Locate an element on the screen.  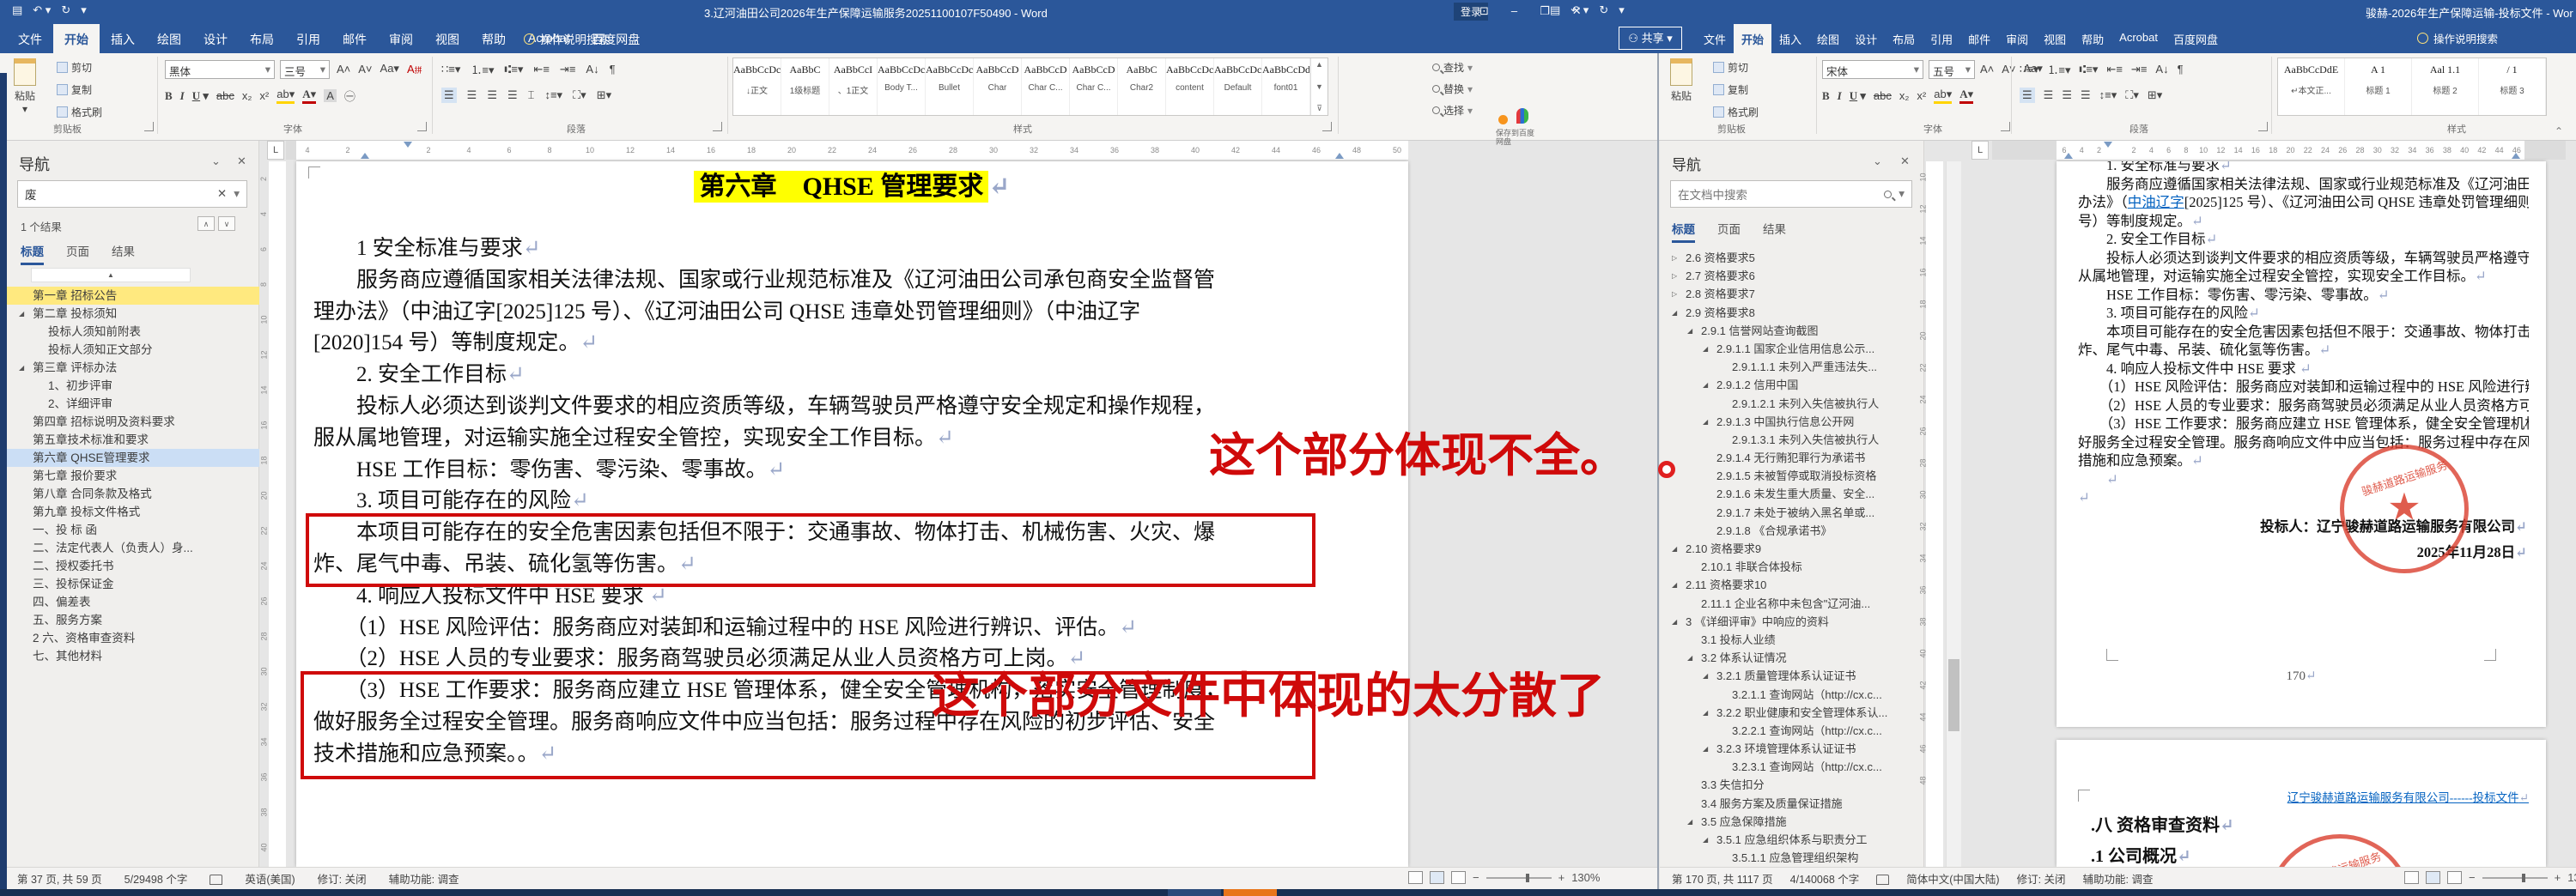
bullets-icon: ∷≡▾ is located at coordinates (2029, 69).